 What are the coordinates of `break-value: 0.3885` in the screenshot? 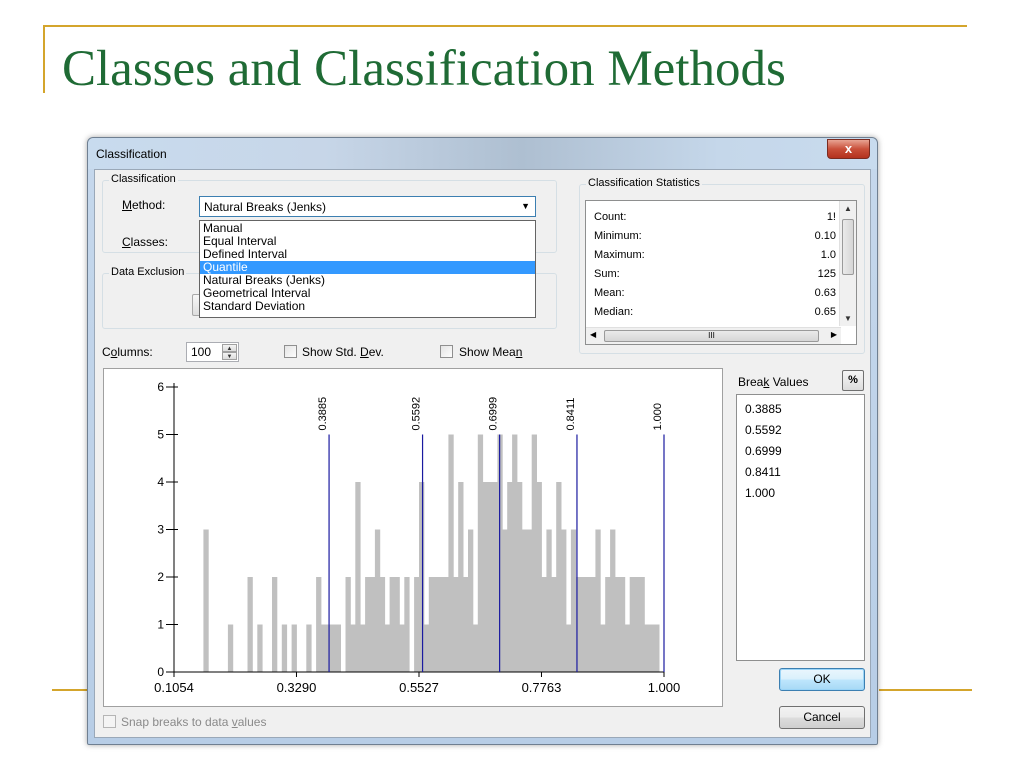 It's located at (763, 409).